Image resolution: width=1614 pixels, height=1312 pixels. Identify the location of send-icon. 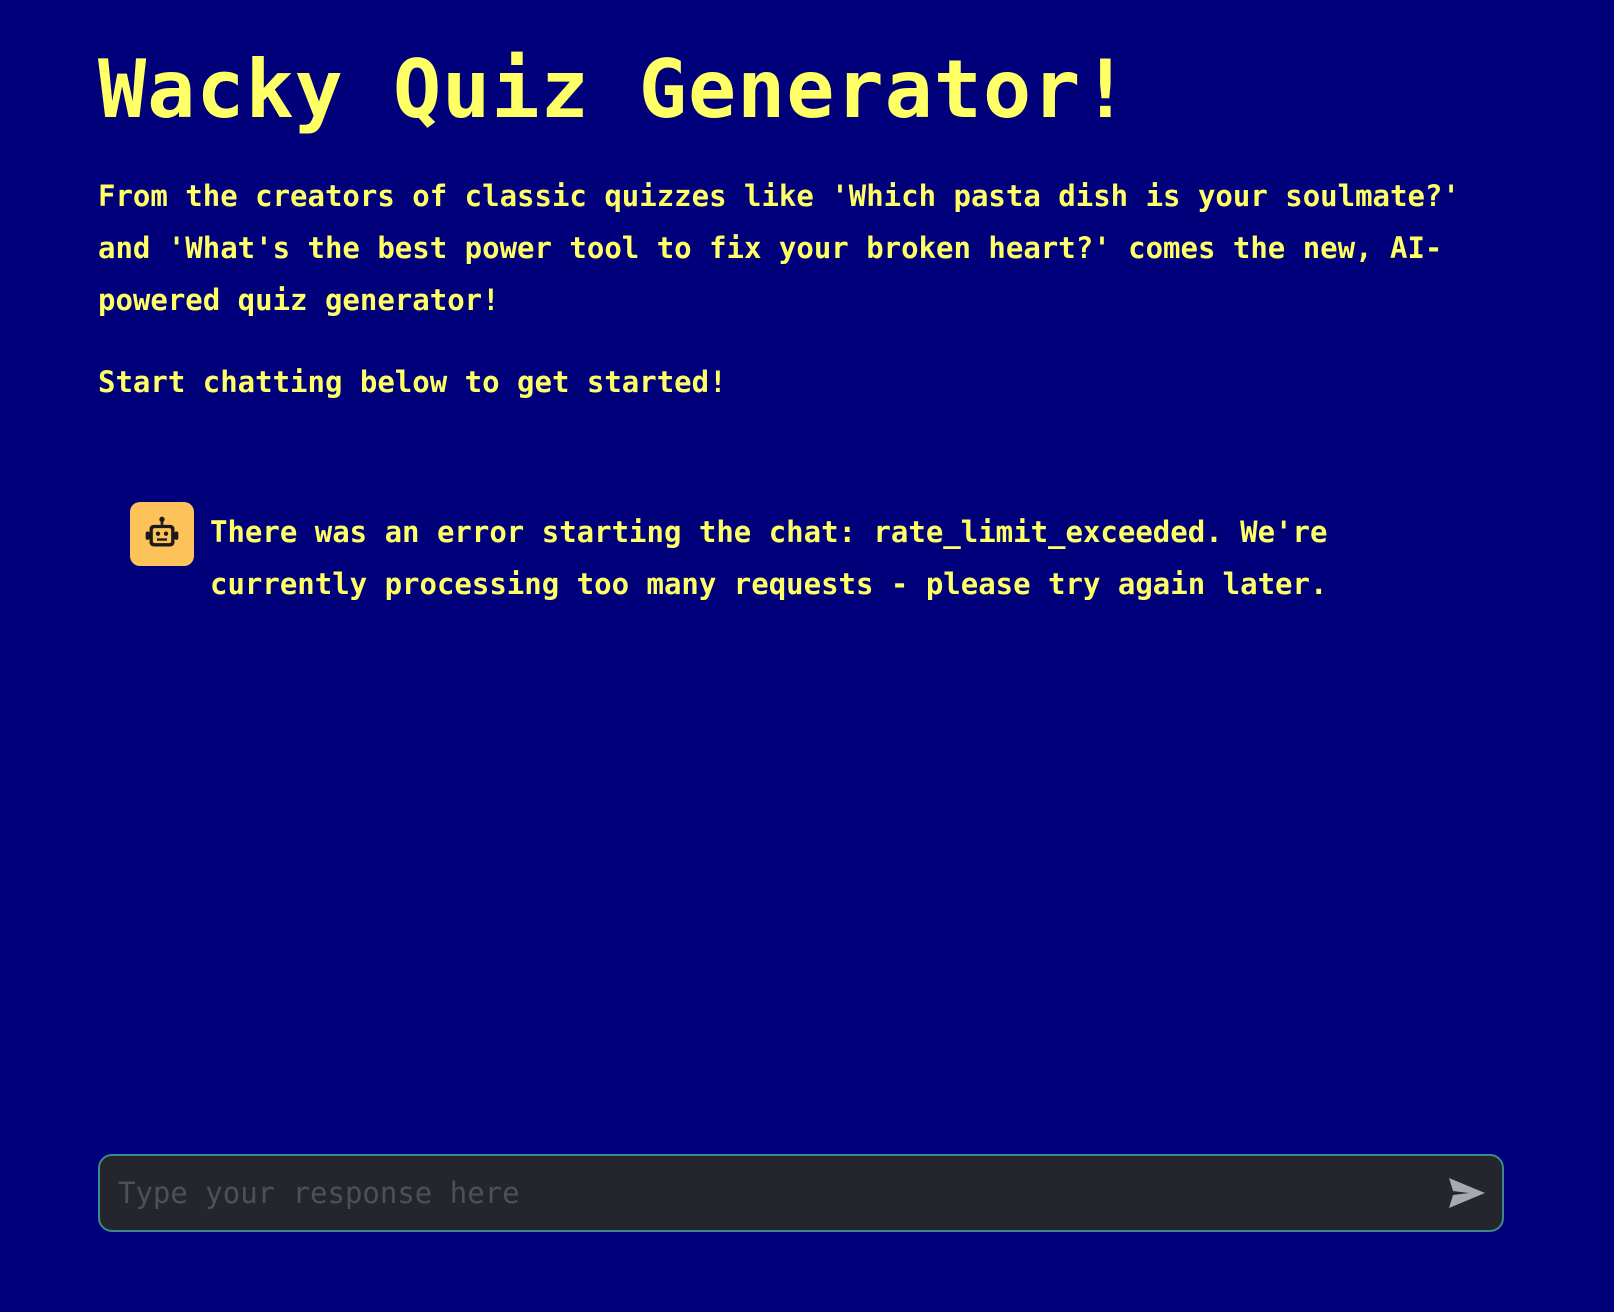
(1467, 1193).